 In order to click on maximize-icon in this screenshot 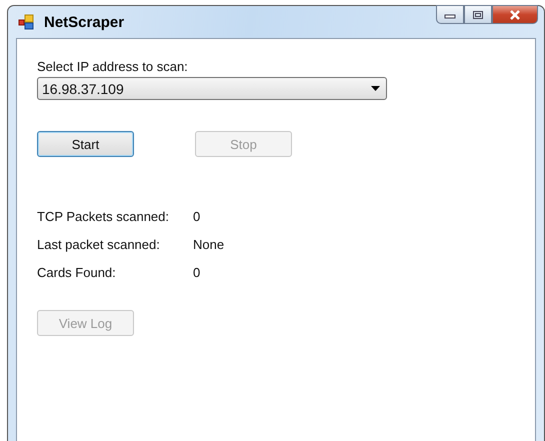, I will do `click(478, 15)`.